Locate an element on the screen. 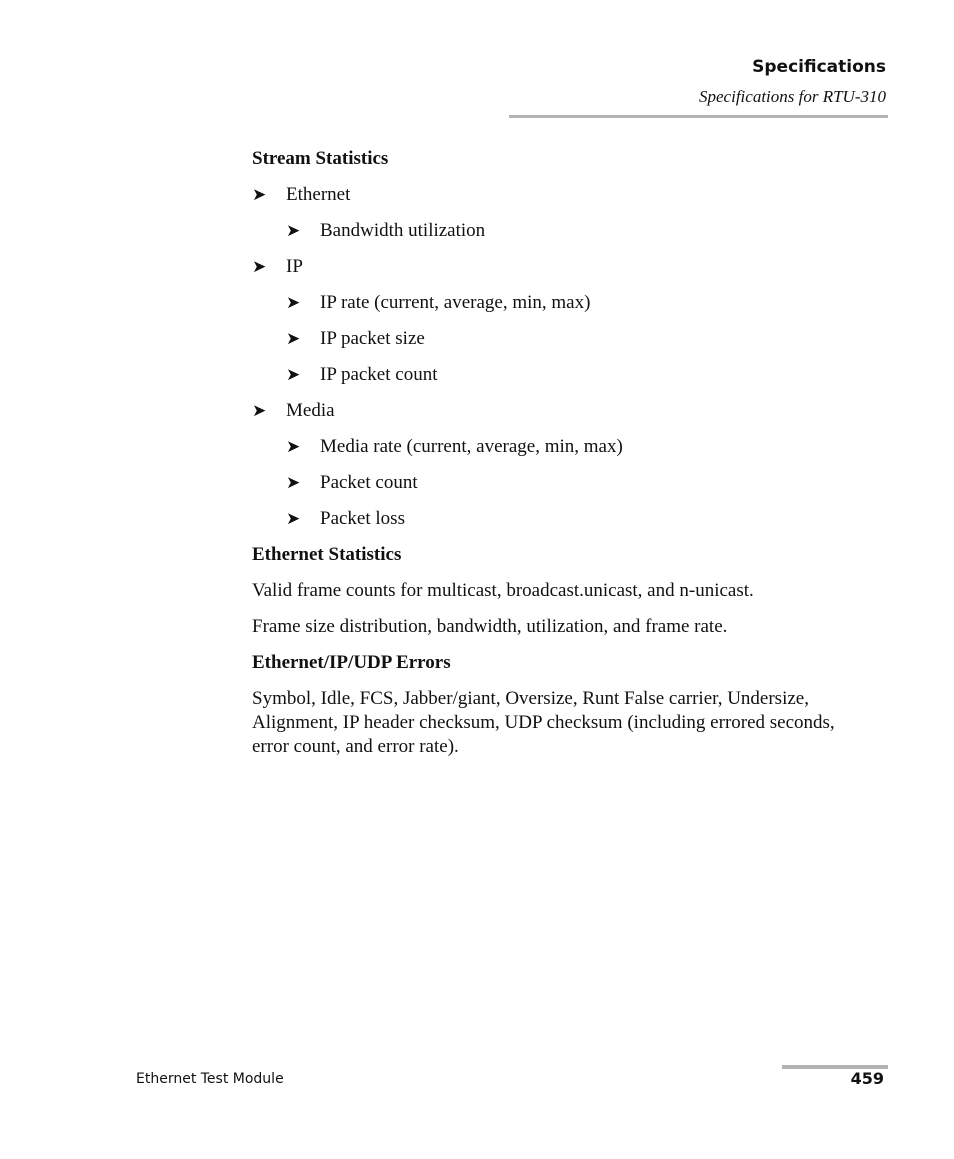  footer-document-title: Ethernet Test Module is located at coordinates (210, 1079).